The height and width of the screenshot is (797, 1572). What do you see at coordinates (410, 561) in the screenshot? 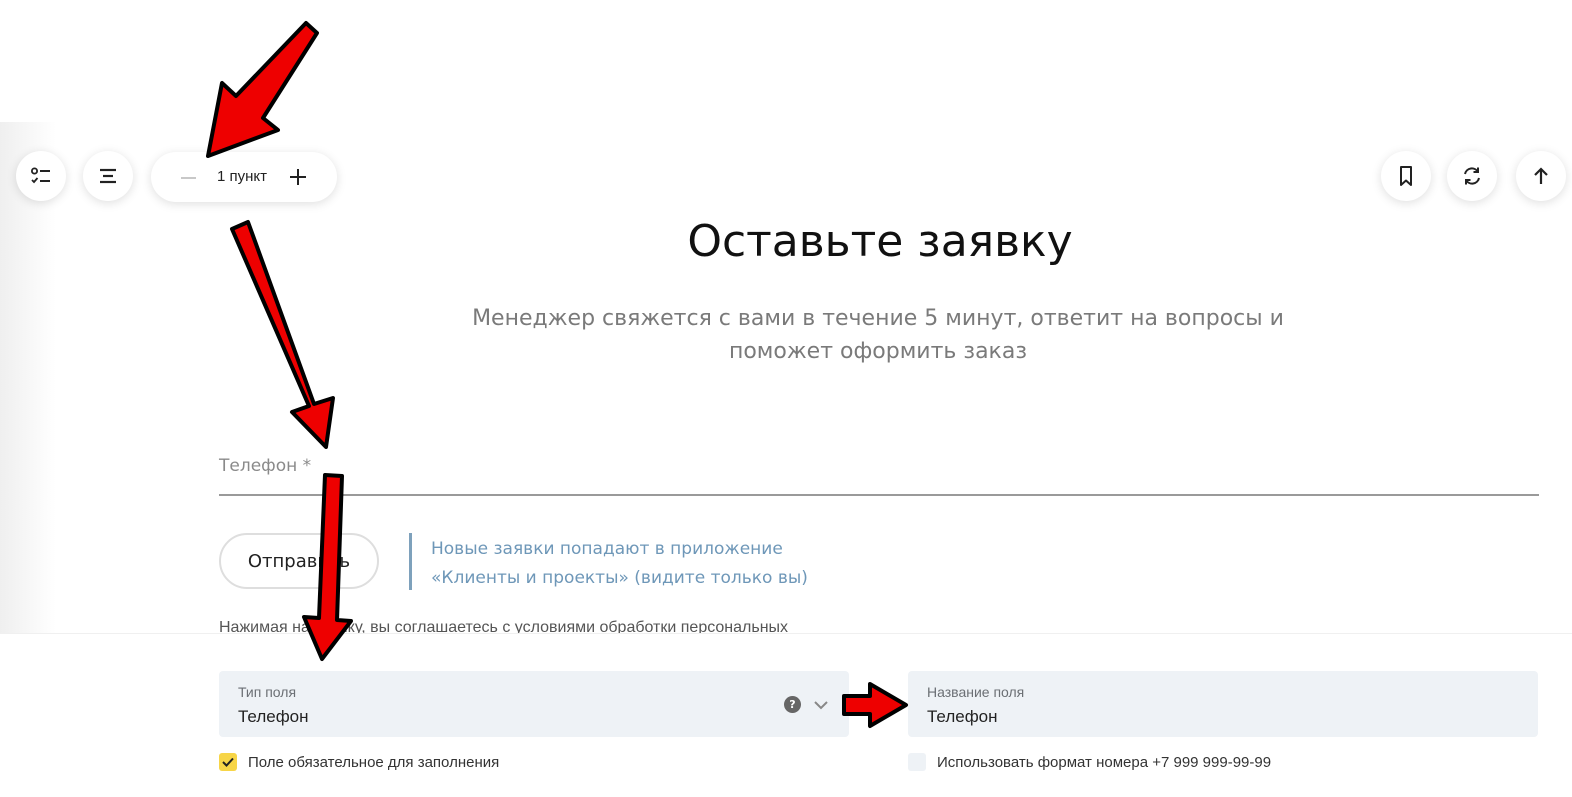
I see `info-divider` at bounding box center [410, 561].